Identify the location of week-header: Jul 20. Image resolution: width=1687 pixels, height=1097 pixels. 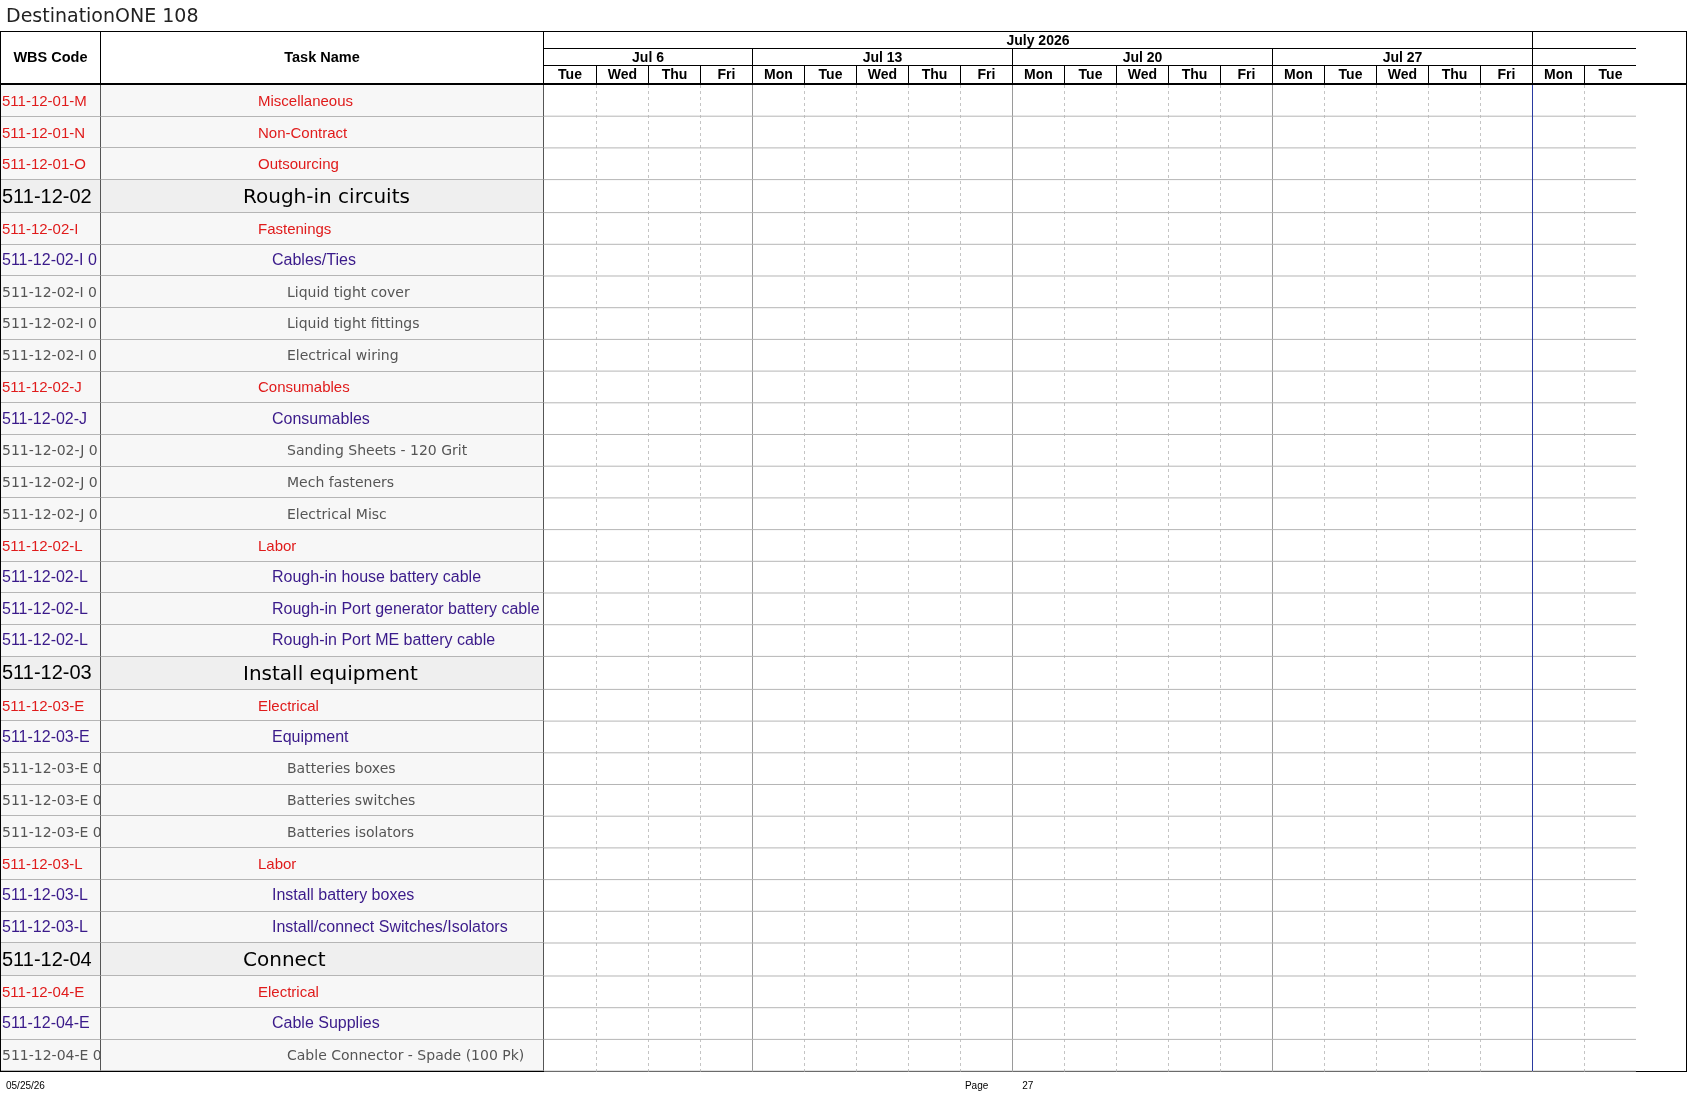
(1142, 57).